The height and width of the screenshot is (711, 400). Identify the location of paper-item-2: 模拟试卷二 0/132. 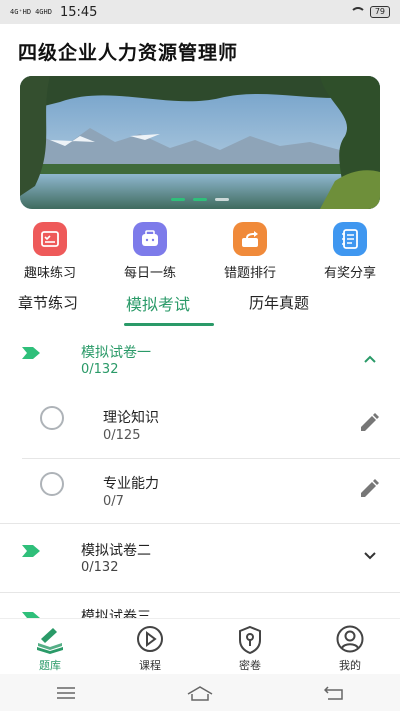
(200, 559).